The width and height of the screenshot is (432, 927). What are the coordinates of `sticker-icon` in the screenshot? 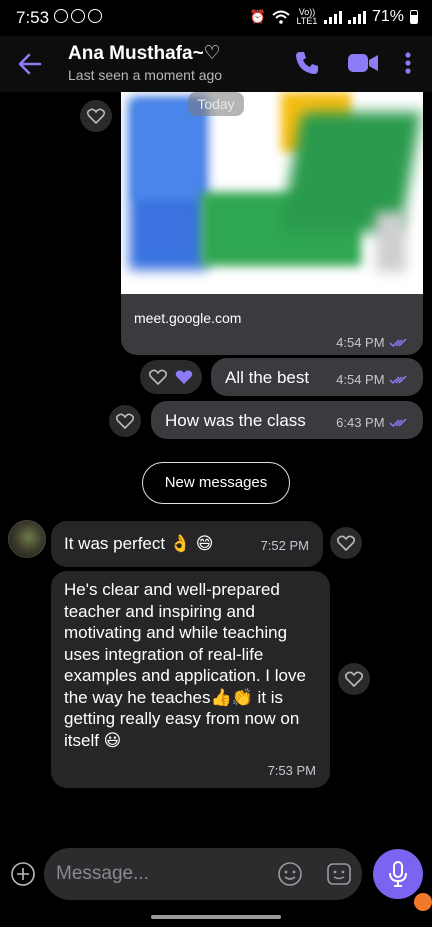 It's located at (339, 874).